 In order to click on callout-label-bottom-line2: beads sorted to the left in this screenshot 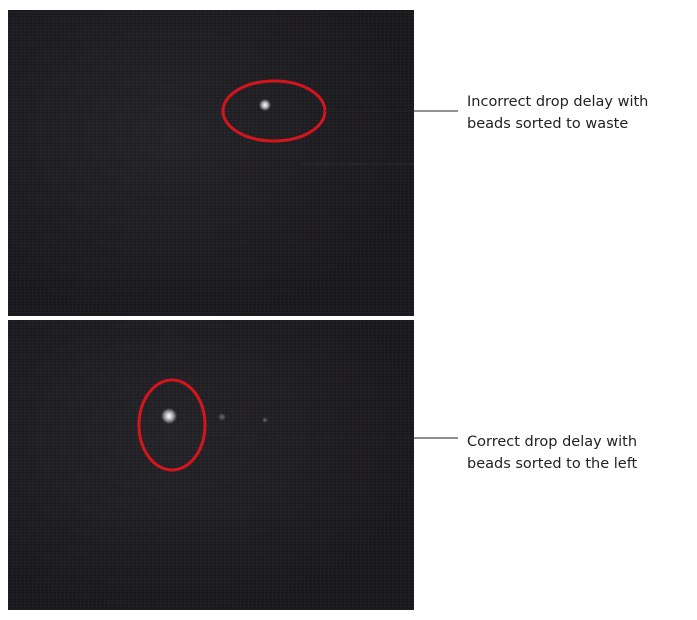, I will do `click(552, 464)`.